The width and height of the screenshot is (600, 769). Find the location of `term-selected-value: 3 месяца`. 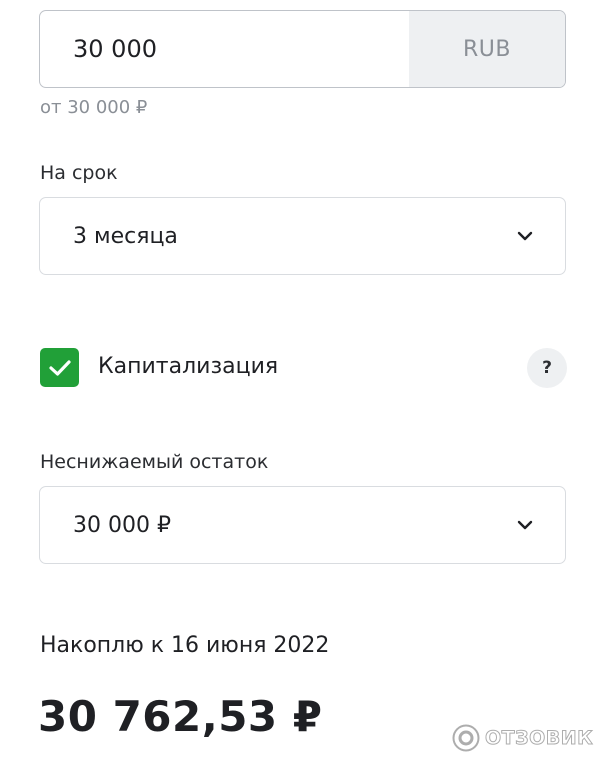

term-selected-value: 3 месяца is located at coordinates (125, 236).